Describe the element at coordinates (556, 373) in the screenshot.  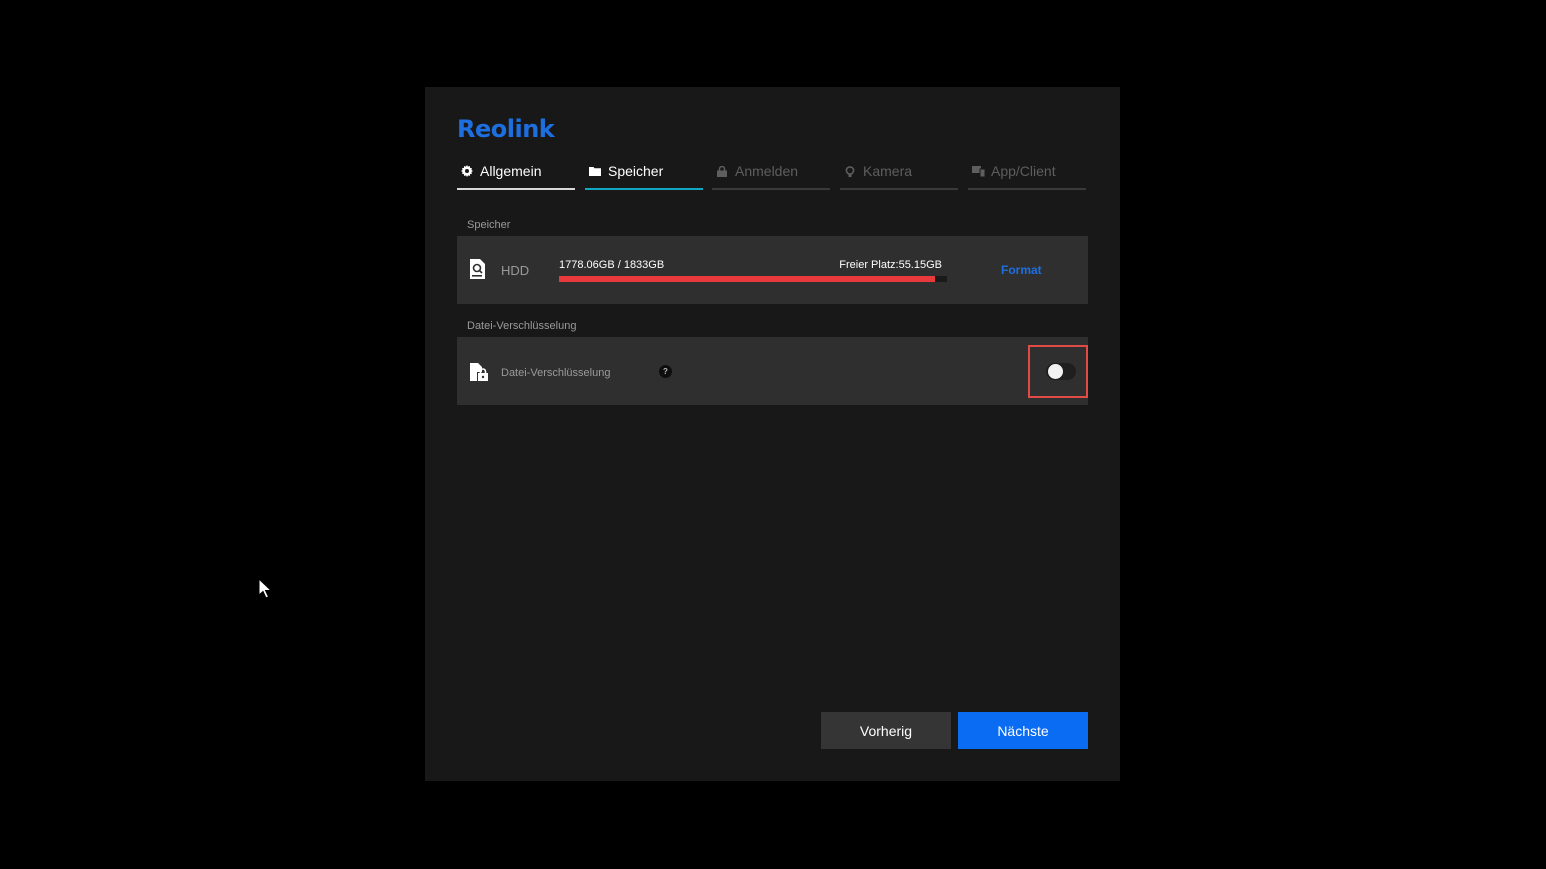
I see `encryption-label: Datei-Verschlüsselung` at that location.